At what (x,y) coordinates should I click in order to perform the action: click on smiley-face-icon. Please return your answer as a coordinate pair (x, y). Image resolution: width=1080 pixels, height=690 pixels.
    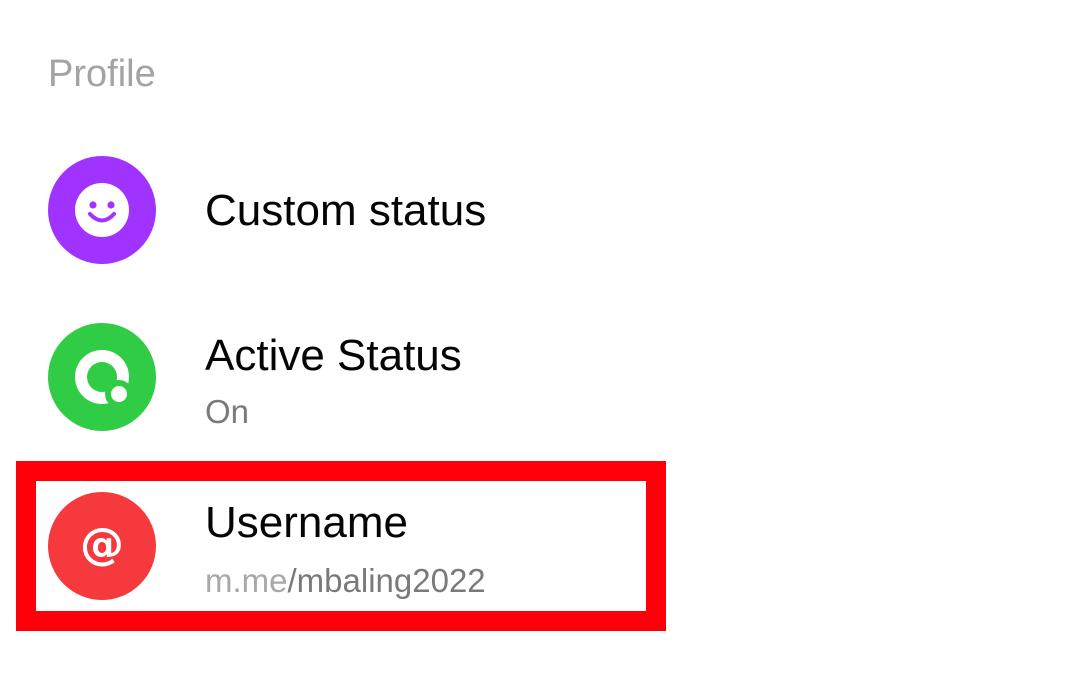
    Looking at the image, I should click on (102, 210).